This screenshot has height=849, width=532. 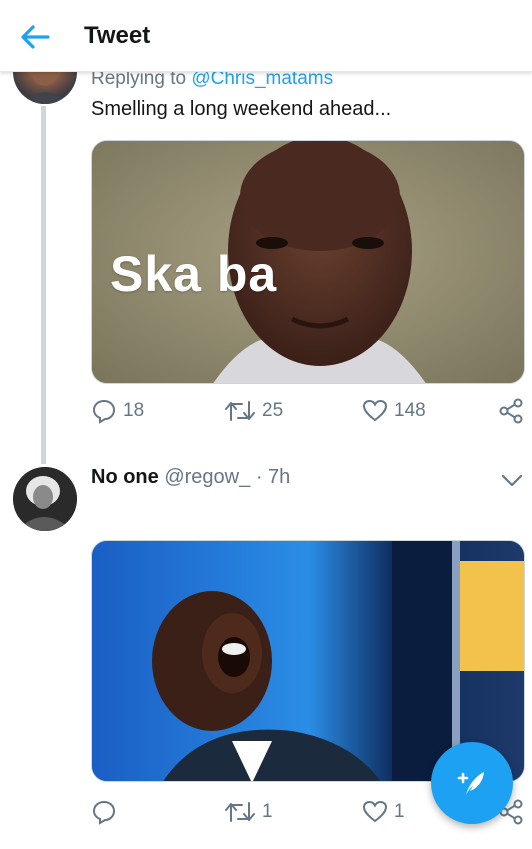 I want to click on user-display-name: No one, so click(x=125, y=477).